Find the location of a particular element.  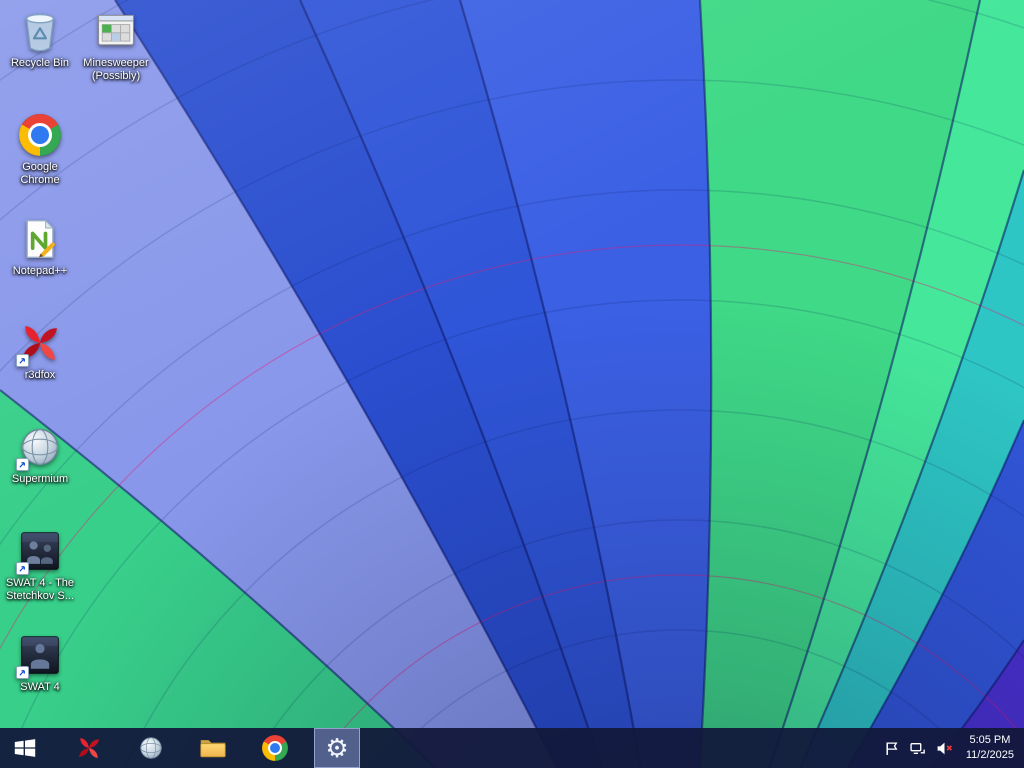

taskbar-button-r3dfox is located at coordinates (89, 748).